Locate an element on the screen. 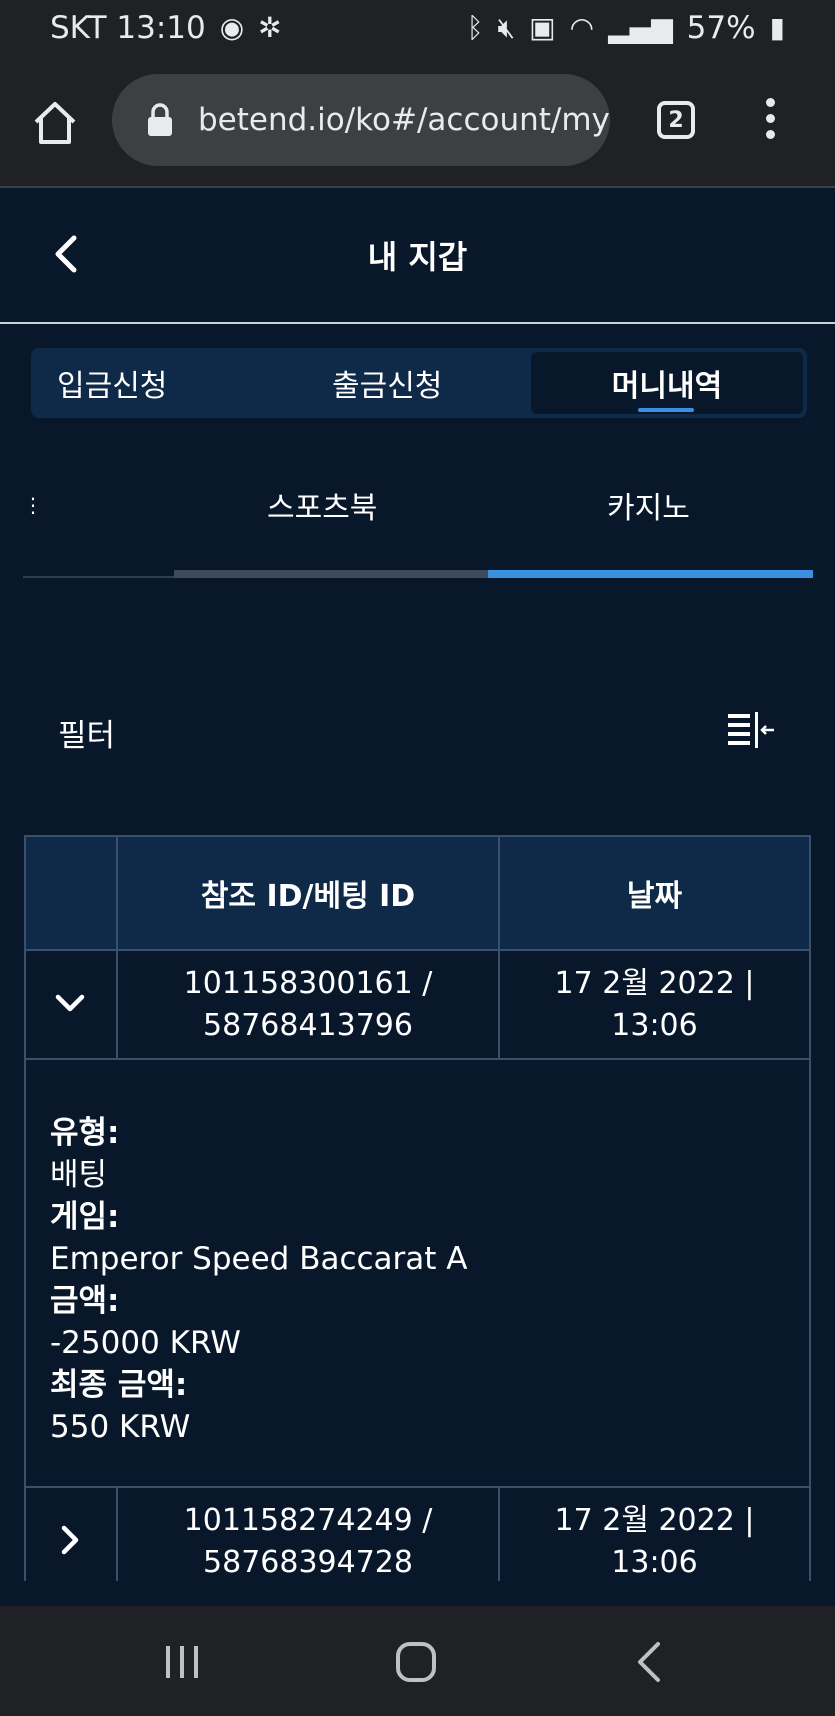 The image size is (835, 1716). table-header-cell: 참조 ID/베팅 ID is located at coordinates (308, 893).